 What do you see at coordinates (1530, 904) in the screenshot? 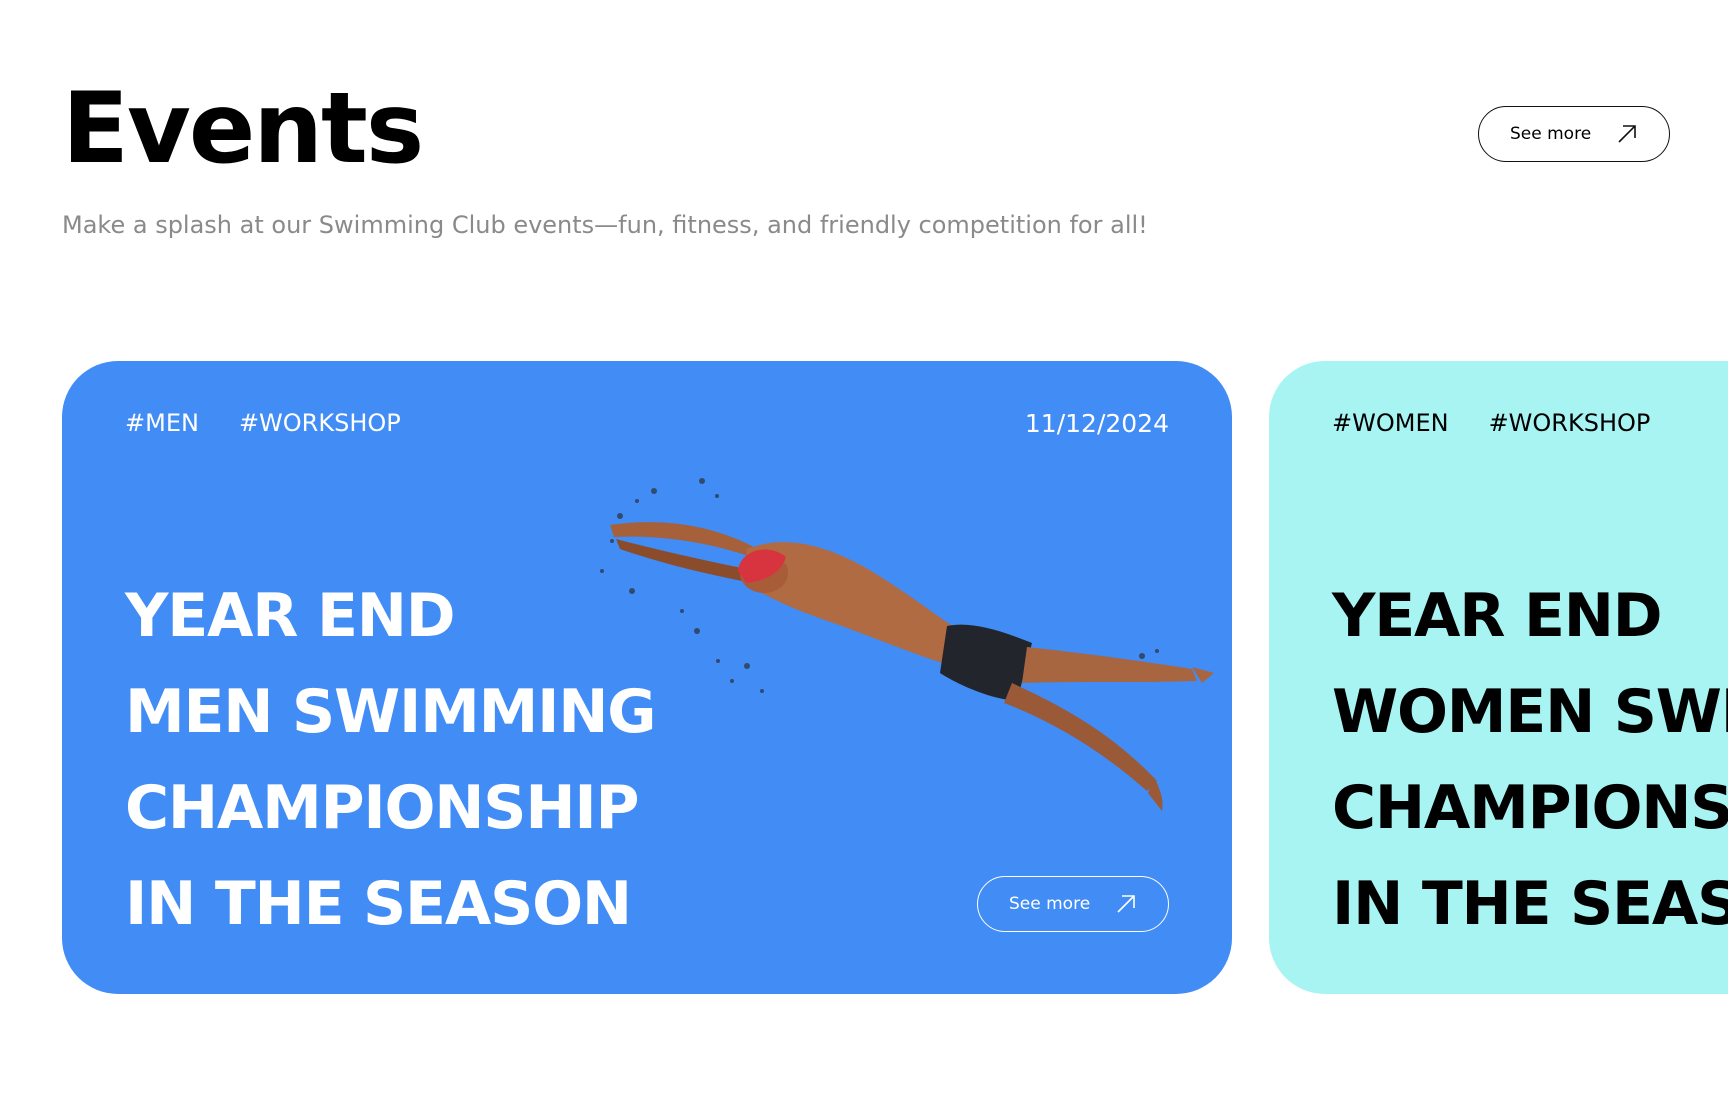
I see `event-title-line: IN THE SEASO` at bounding box center [1530, 904].